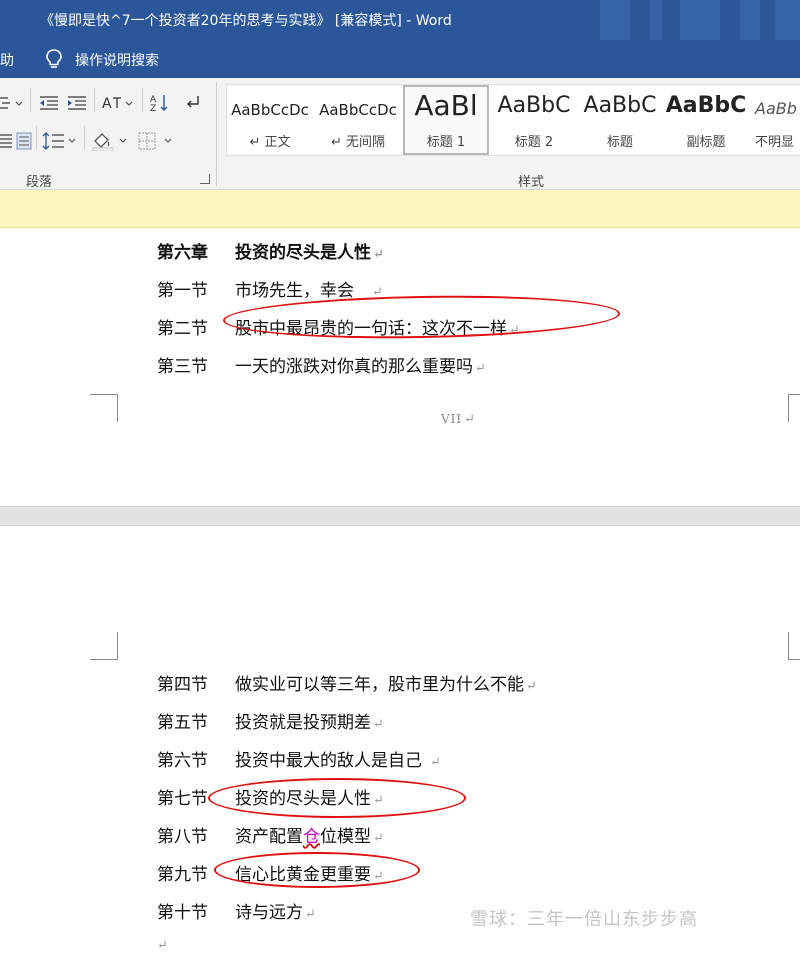 The height and width of the screenshot is (954, 800). What do you see at coordinates (358, 120) in the screenshot?
I see `style-no-spacing: AaBbCcDc ↵ 无间隔` at bounding box center [358, 120].